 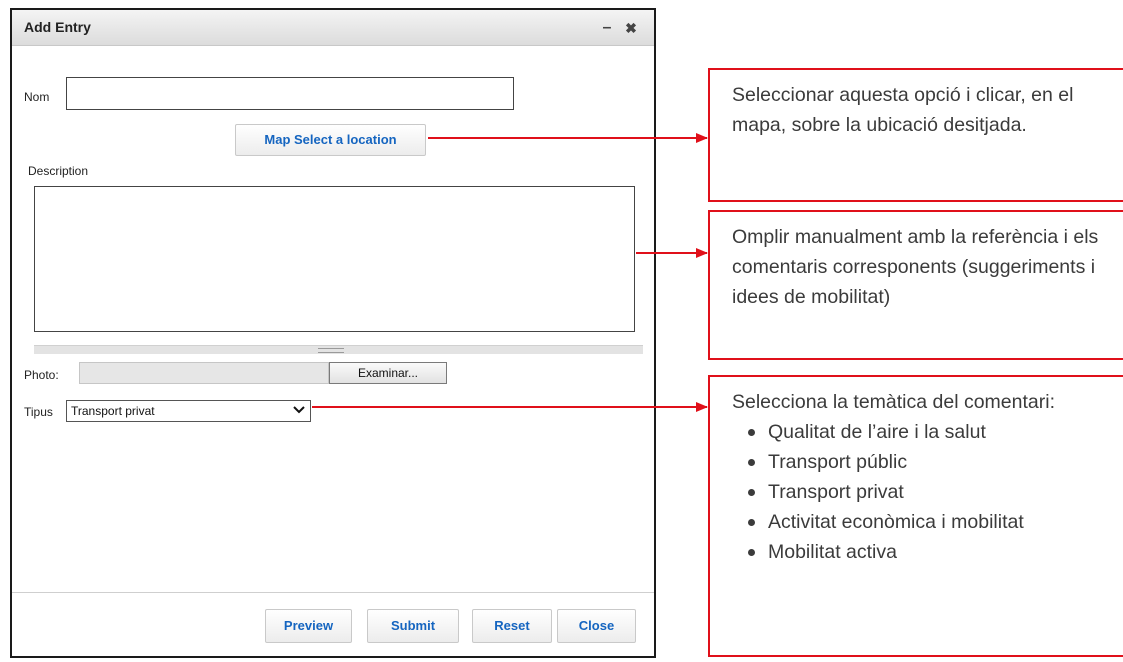 I want to click on list-item: Qualitat de l’aire i la salut, so click(x=927, y=432).